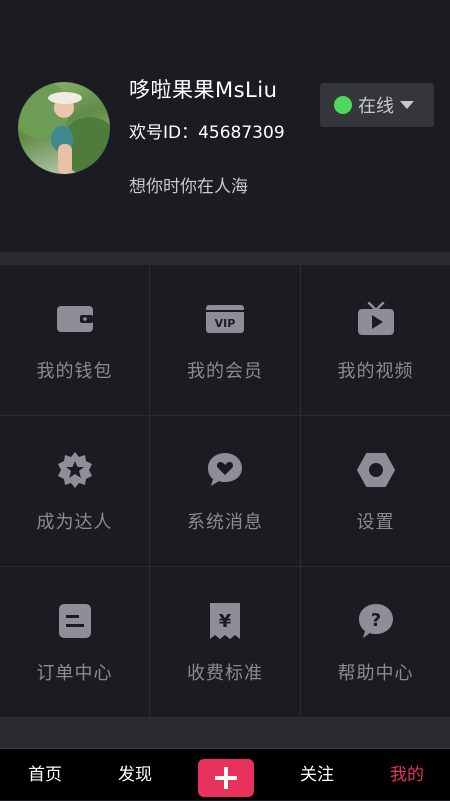  What do you see at coordinates (225, 323) in the screenshot?
I see `svg-text: VIP` at bounding box center [225, 323].